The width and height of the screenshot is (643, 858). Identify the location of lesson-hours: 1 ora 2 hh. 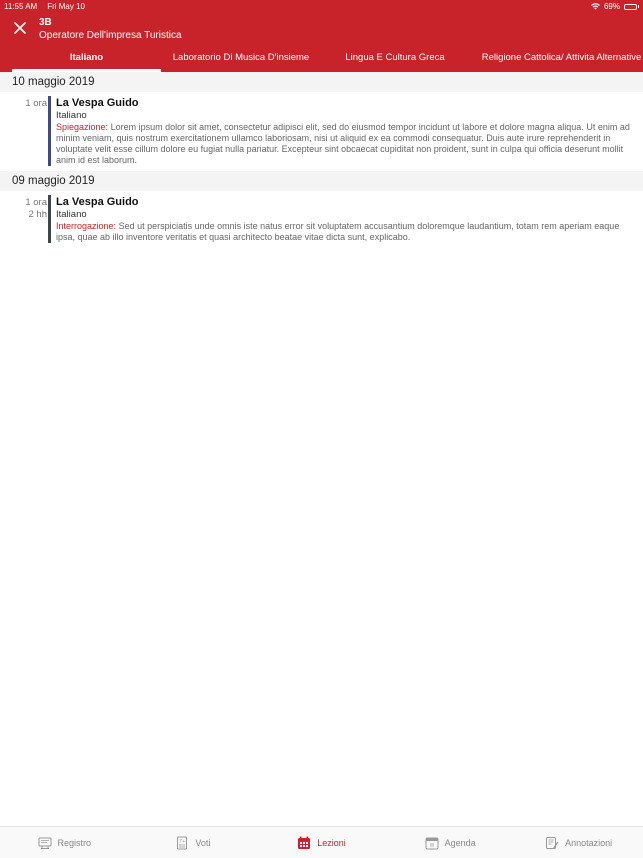
(29, 219).